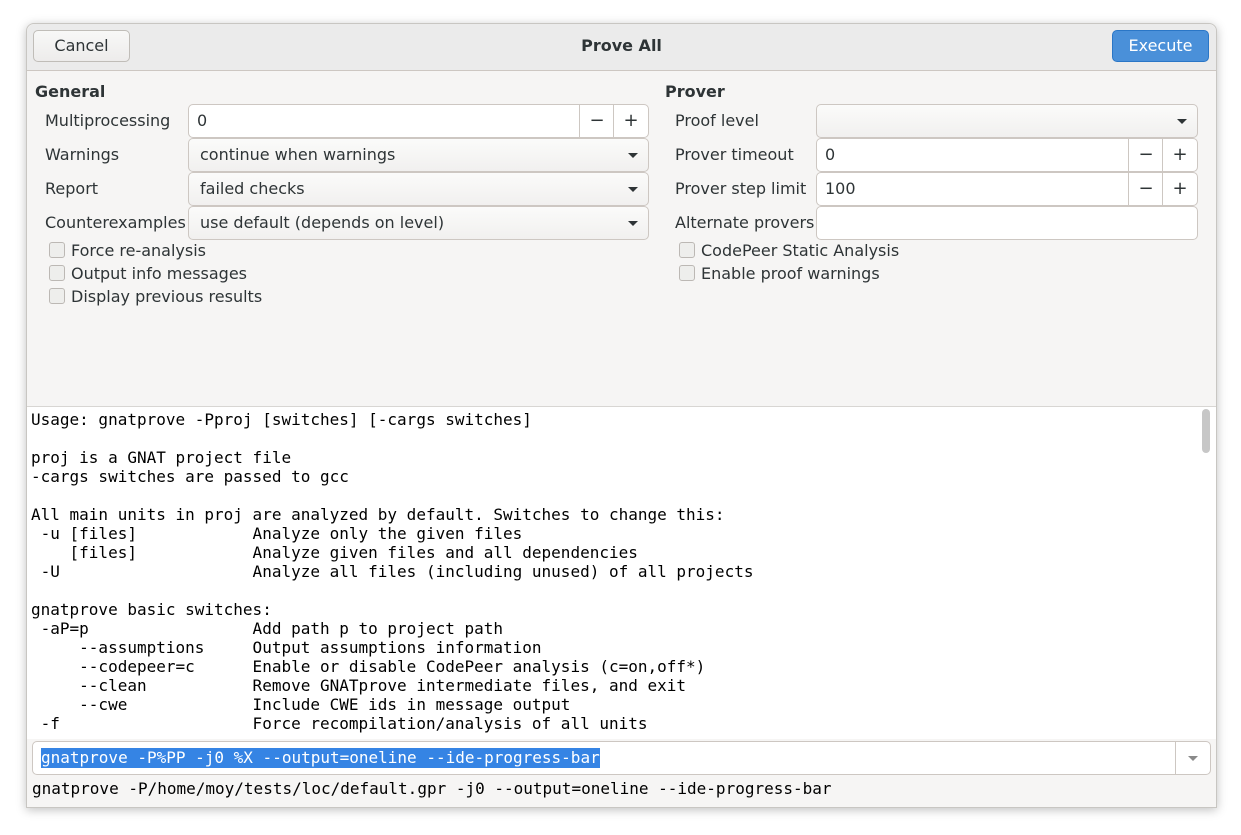 The height and width of the screenshot is (835, 1241). Describe the element at coordinates (800, 250) in the screenshot. I see `codepeer-static-analysis-label: CodePeer Static Analysis` at that location.